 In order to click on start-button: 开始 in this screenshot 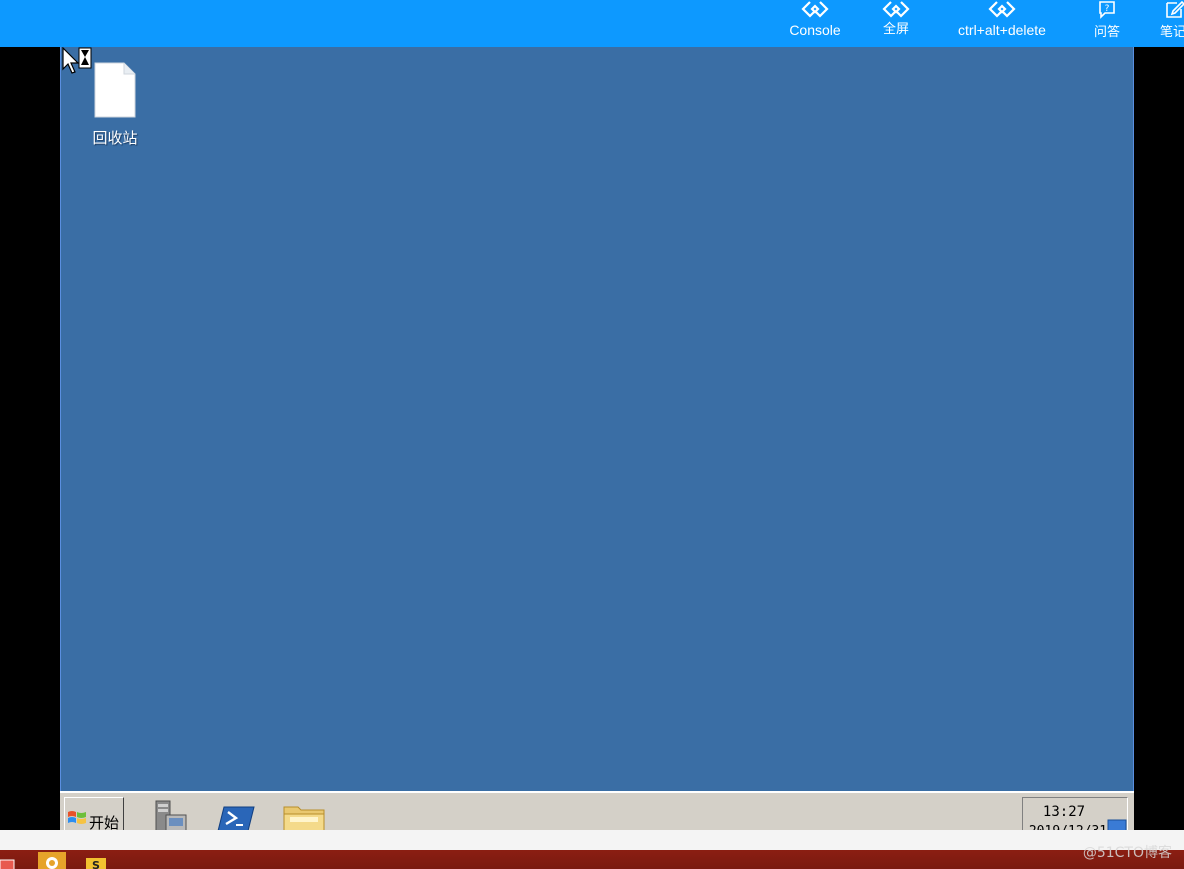, I will do `click(94, 815)`.